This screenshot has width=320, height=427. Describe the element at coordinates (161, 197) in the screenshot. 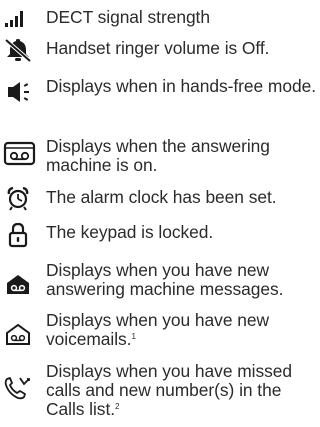

I see `legend-text: The alarm clock has been set.` at that location.